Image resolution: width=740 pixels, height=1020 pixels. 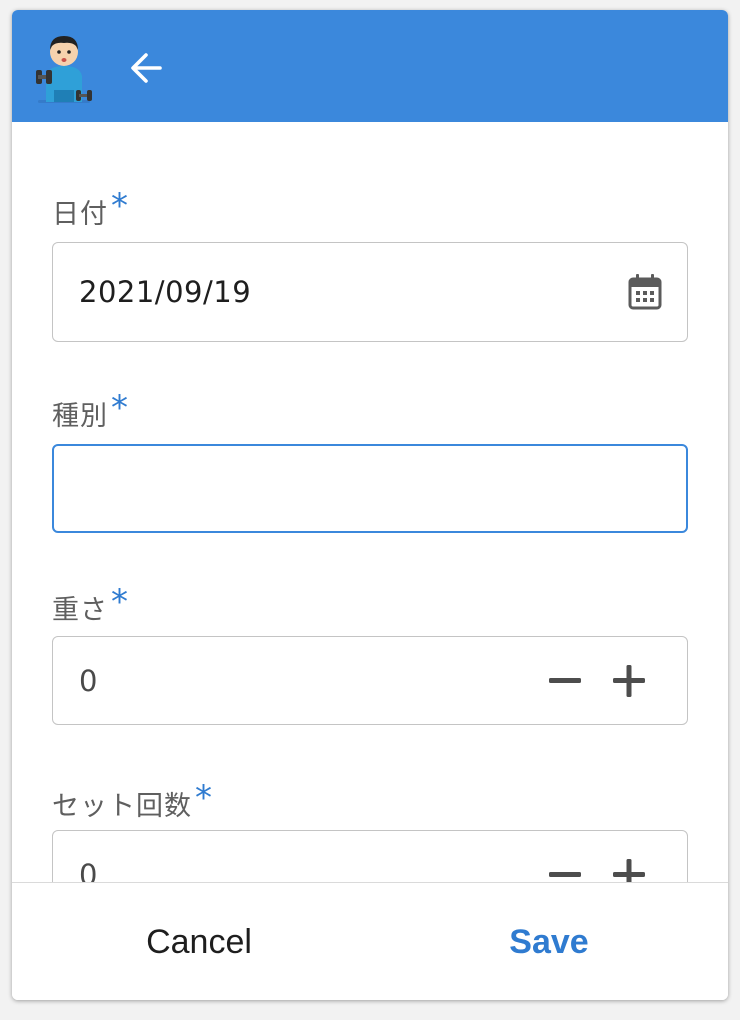 I want to click on calendar-icon, so click(x=645, y=292).